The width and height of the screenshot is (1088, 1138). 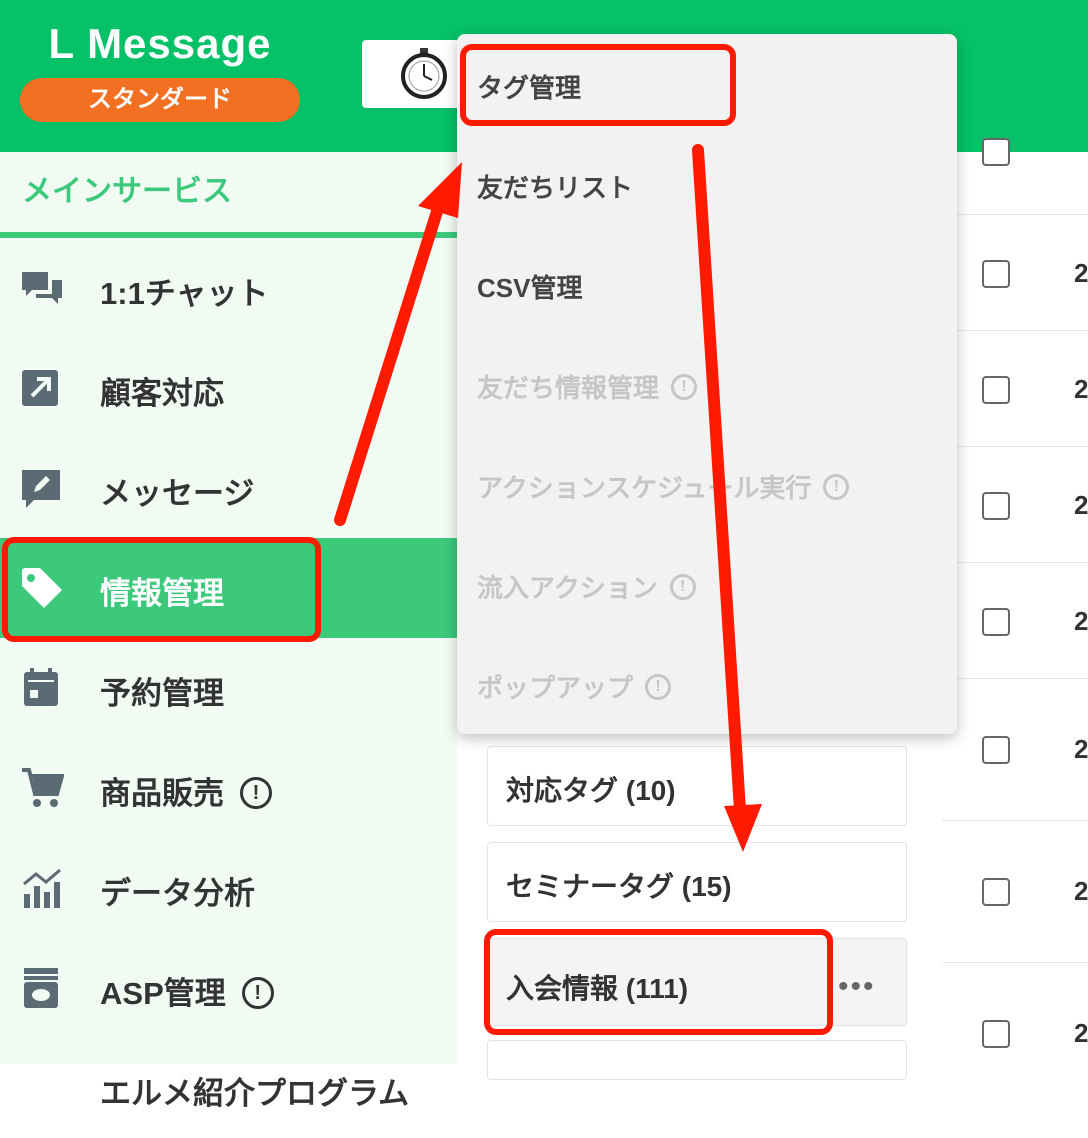 I want to click on tag-folder-card: 対応タグ (10), so click(x=697, y=786).